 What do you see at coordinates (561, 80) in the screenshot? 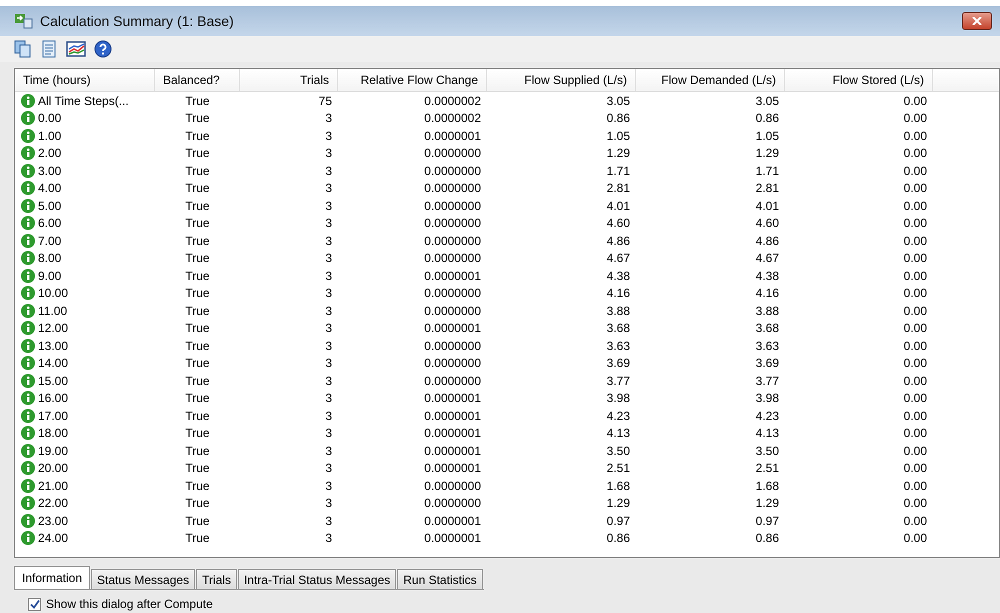
I see `column-header: Flow Supplied (L/s)` at bounding box center [561, 80].